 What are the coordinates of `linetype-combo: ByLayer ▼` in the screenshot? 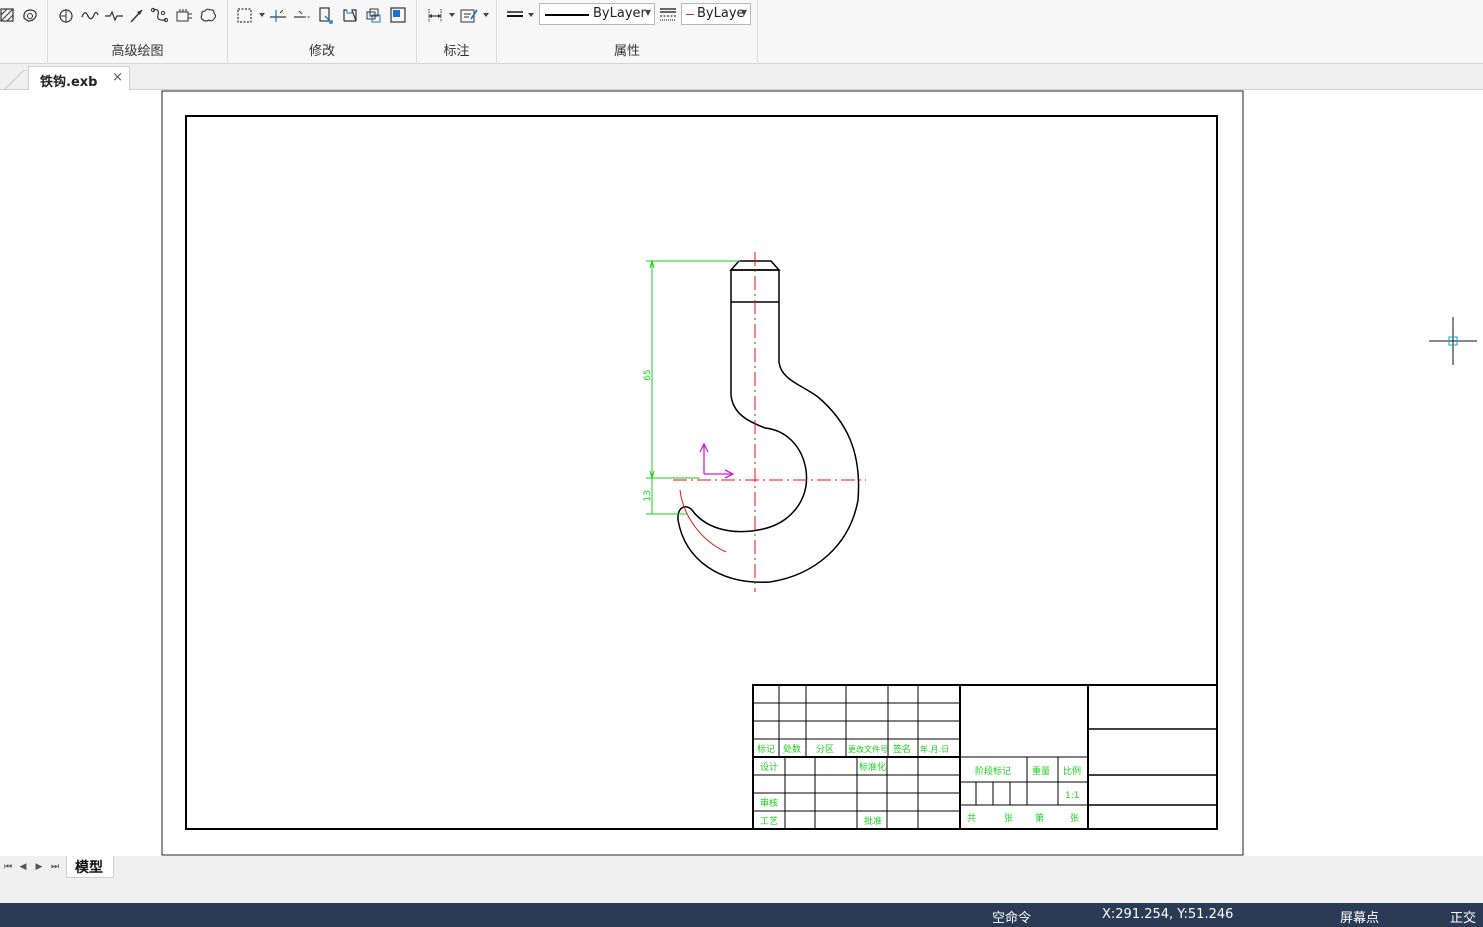 It's located at (597, 14).